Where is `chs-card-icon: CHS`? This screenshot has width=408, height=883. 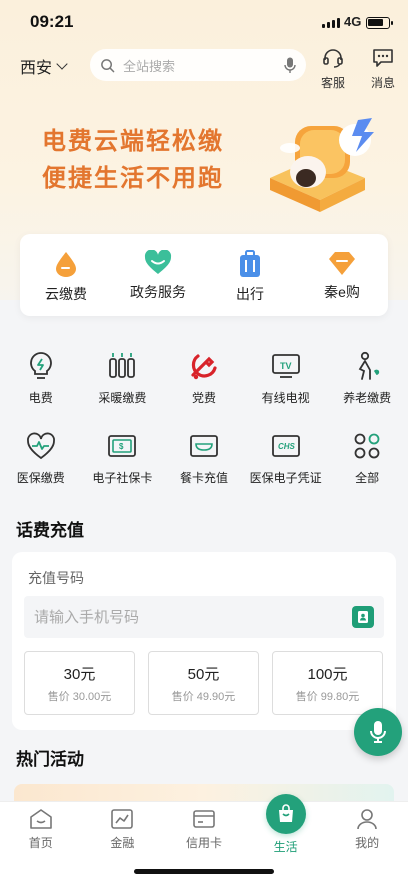 chs-card-icon: CHS is located at coordinates (286, 446).